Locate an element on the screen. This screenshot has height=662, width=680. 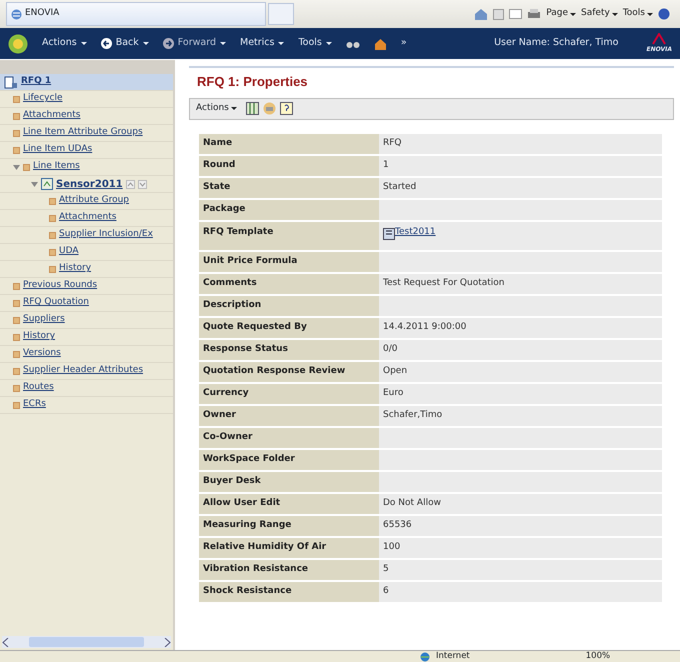
property-value: Open is located at coordinates (520, 372).